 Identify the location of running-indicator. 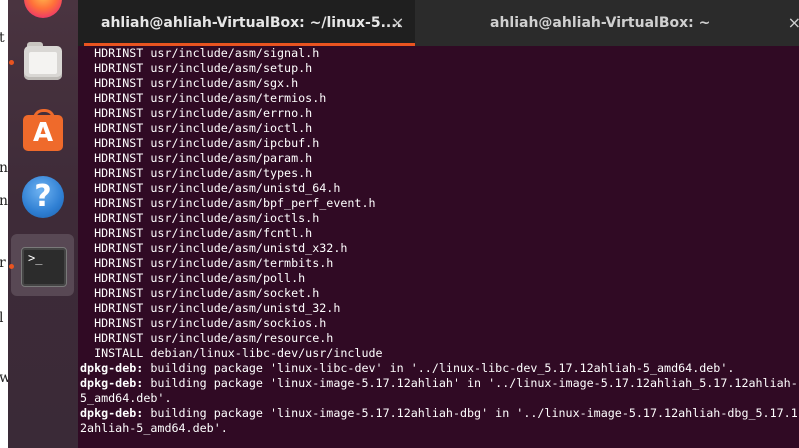
(11, 266).